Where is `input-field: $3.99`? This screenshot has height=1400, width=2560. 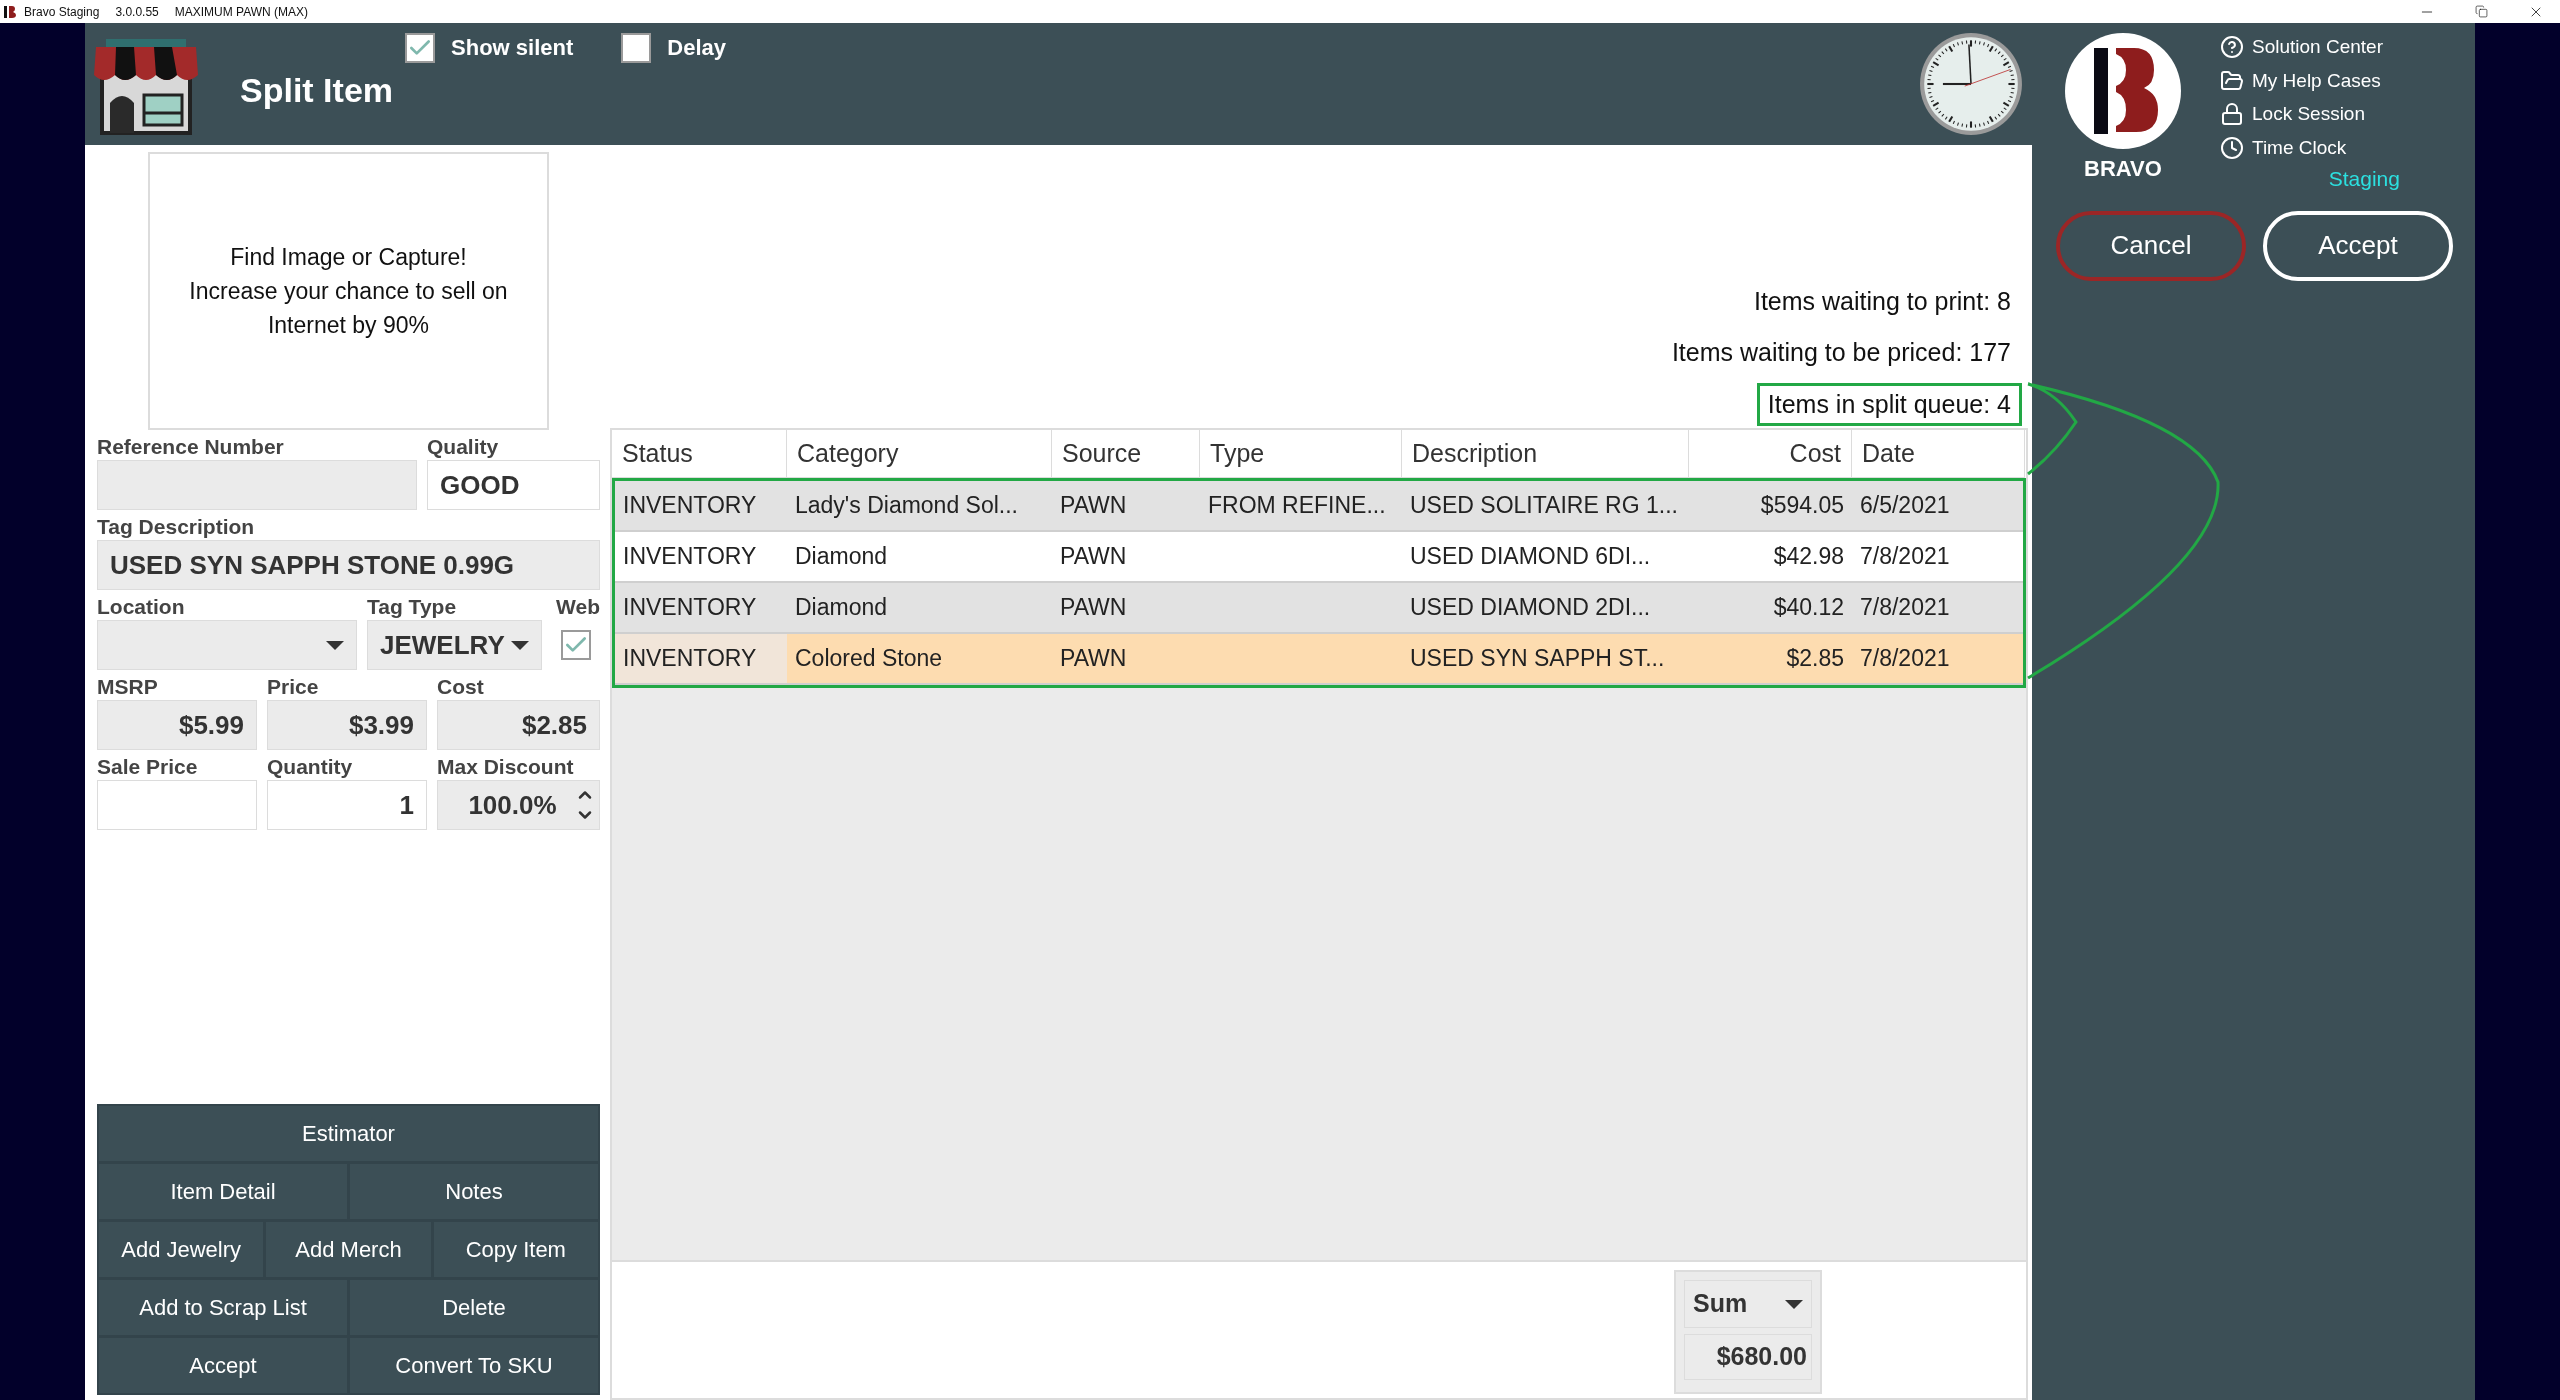 input-field: $3.99 is located at coordinates (347, 725).